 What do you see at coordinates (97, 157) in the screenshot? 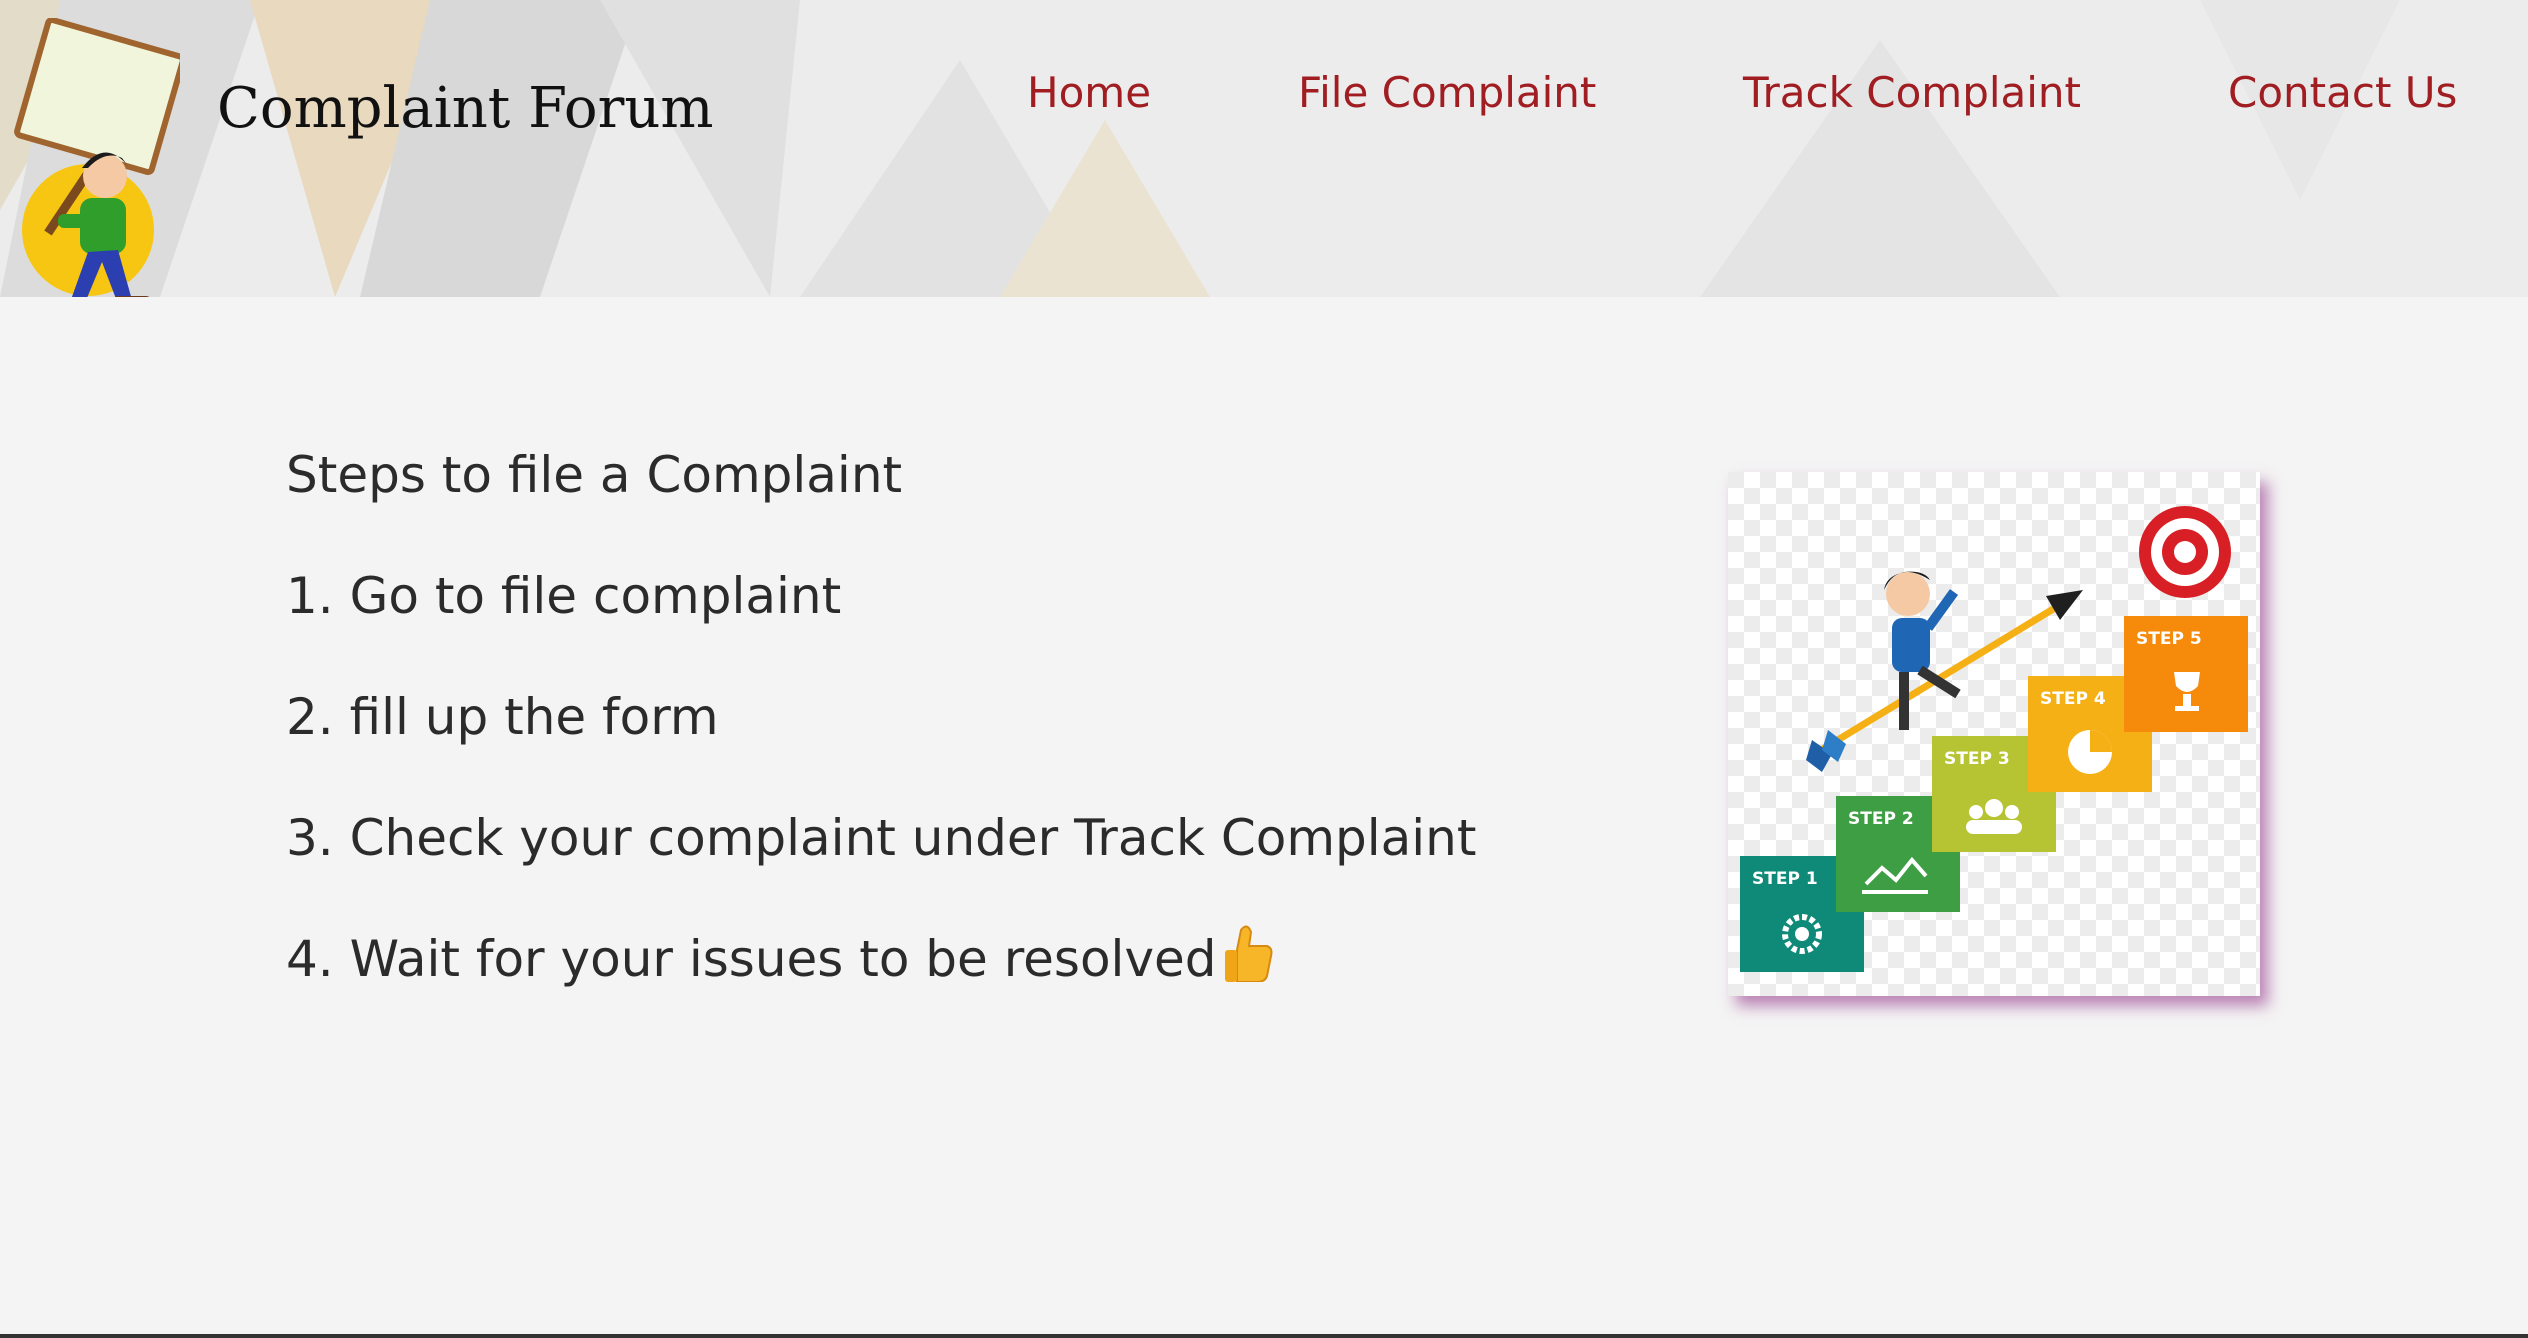
I see `protester-logo-icon` at bounding box center [97, 157].